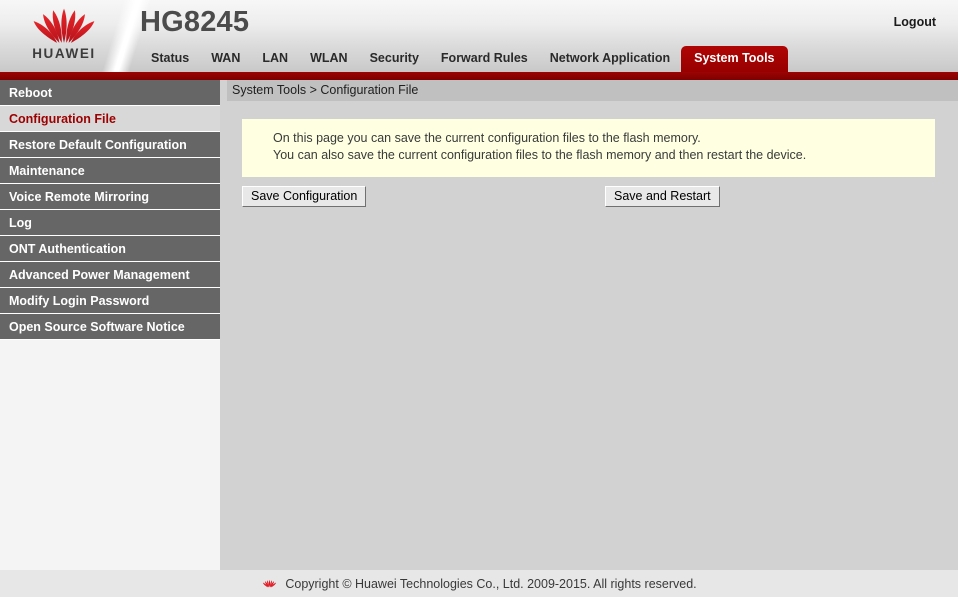 The height and width of the screenshot is (597, 958). Describe the element at coordinates (170, 59) in the screenshot. I see `tab-status: Status` at that location.